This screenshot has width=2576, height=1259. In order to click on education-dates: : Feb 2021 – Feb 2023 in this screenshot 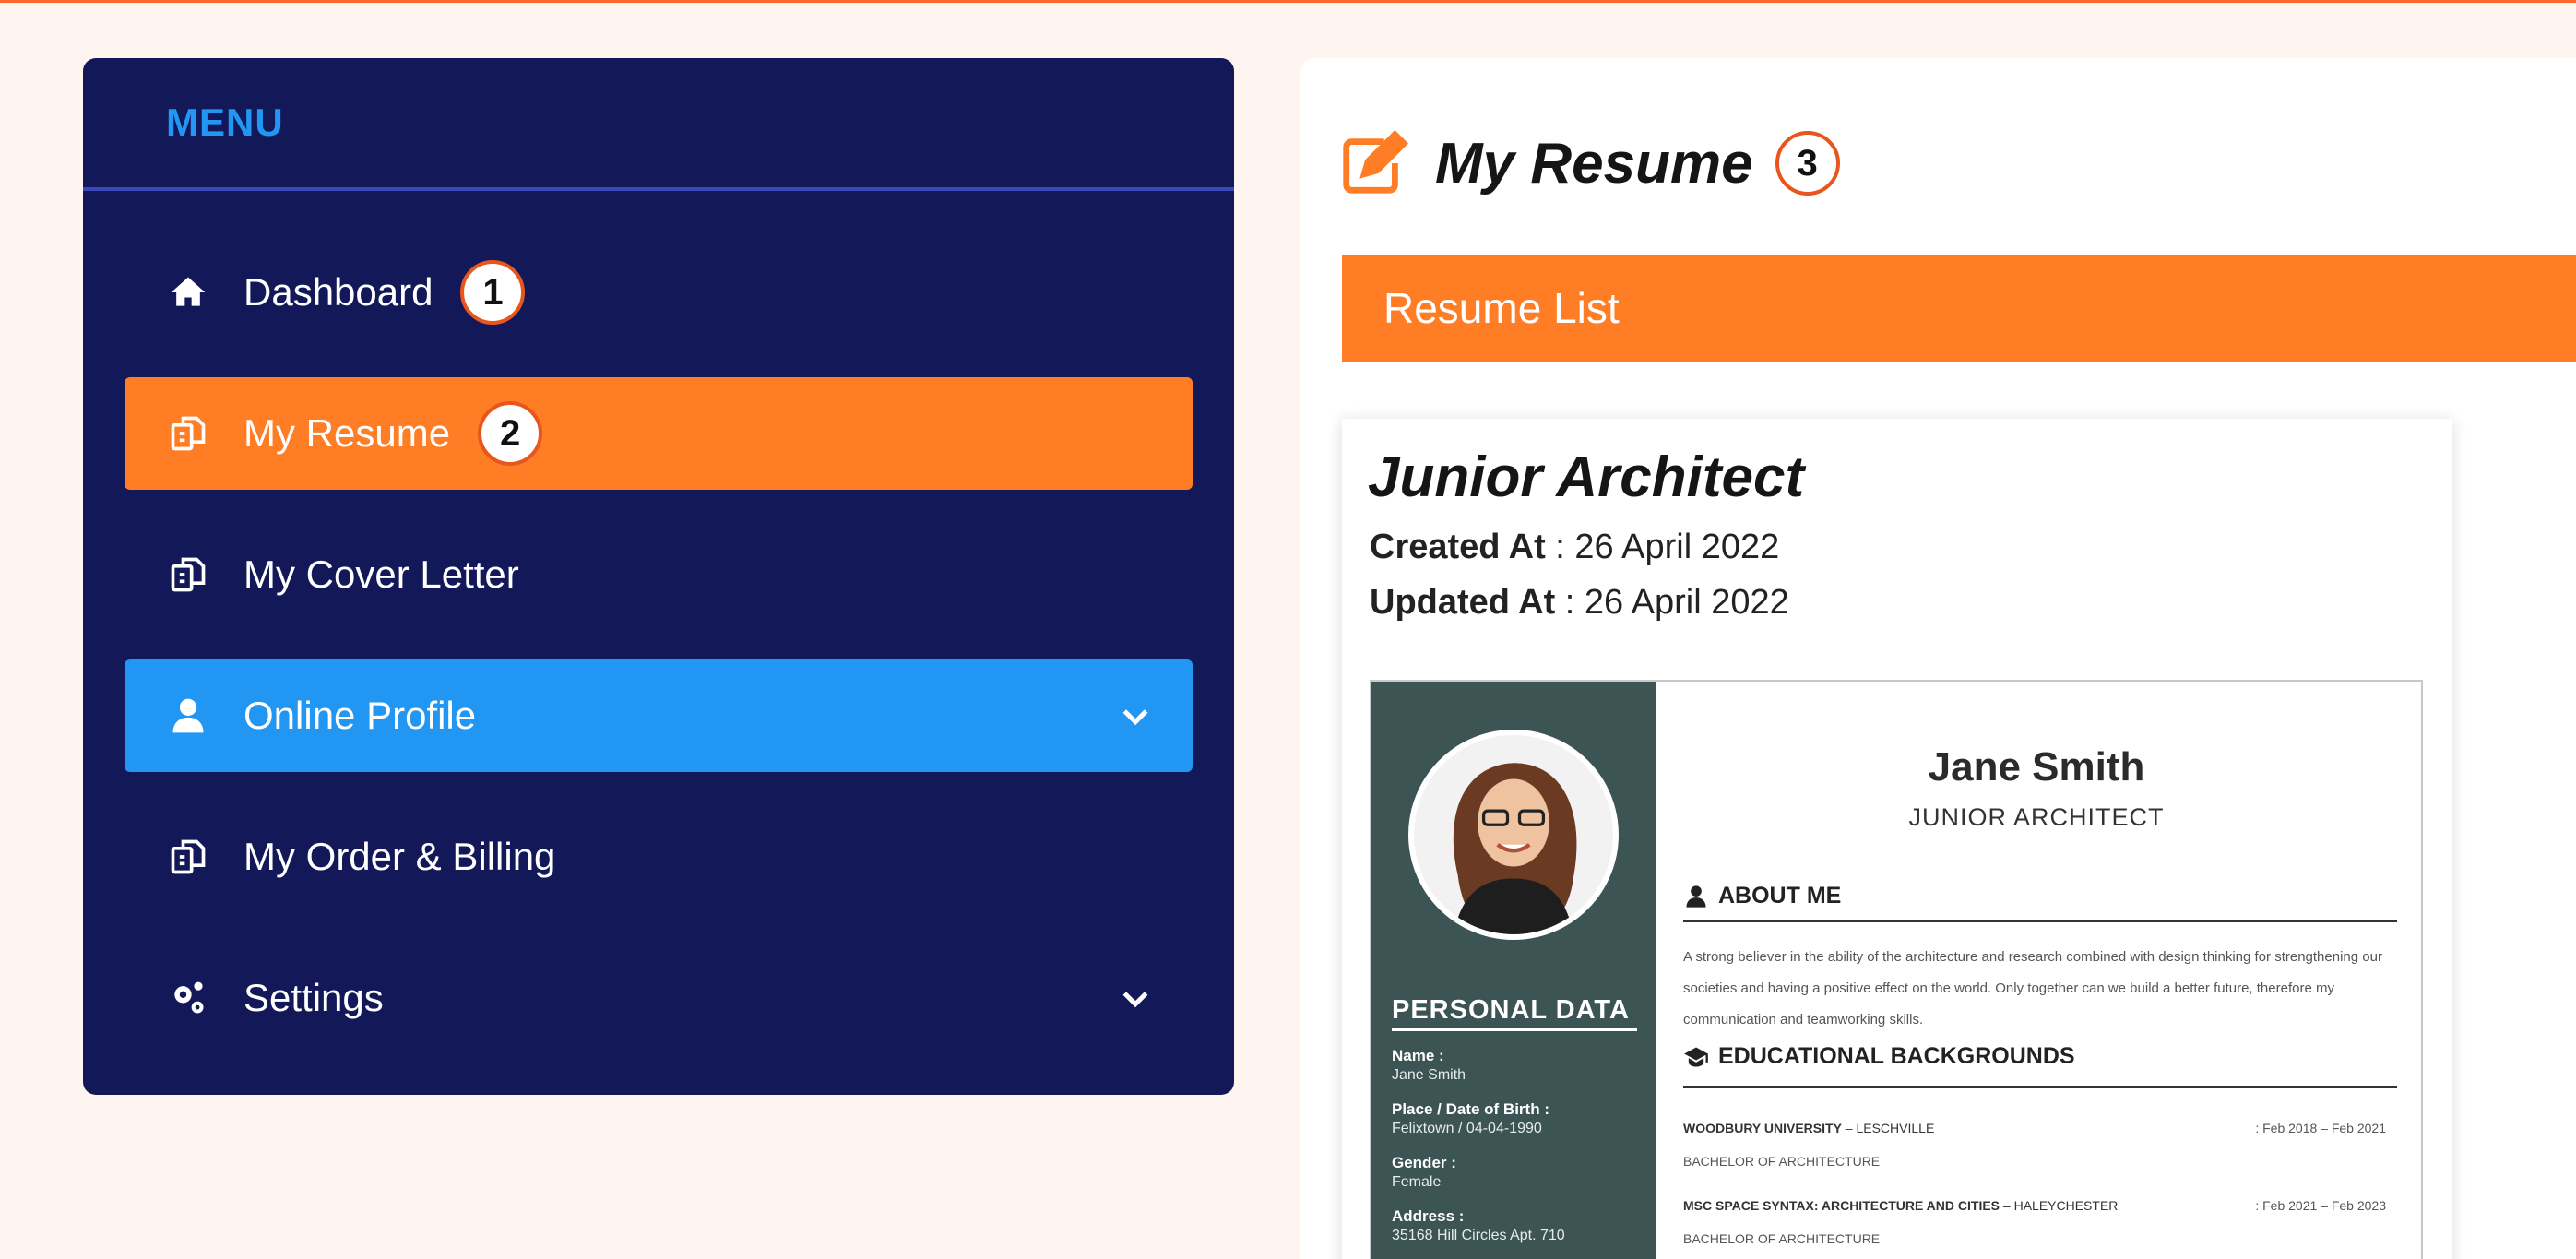, I will do `click(2321, 1205)`.